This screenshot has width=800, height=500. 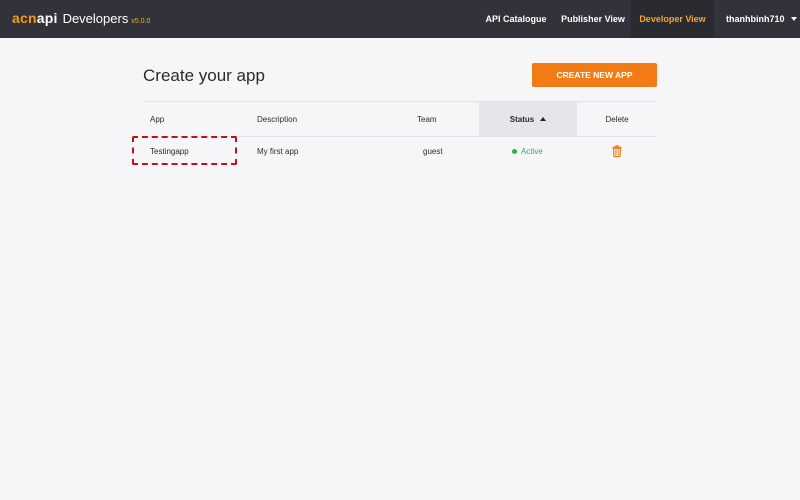 I want to click on table-header: App Description Team Status Delete, so click(x=400, y=119).